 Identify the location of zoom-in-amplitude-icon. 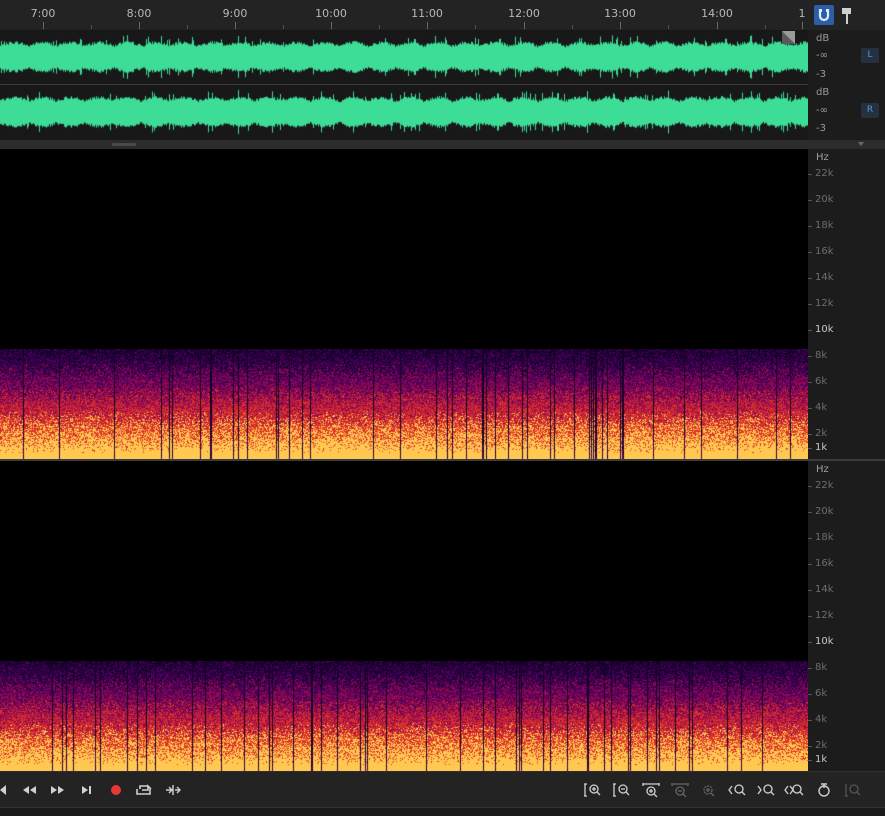
(593, 790).